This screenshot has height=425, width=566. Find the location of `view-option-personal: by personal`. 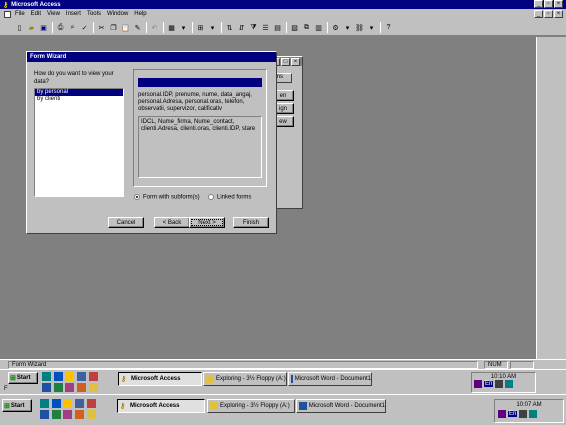

view-option-personal: by personal is located at coordinates (79, 92).